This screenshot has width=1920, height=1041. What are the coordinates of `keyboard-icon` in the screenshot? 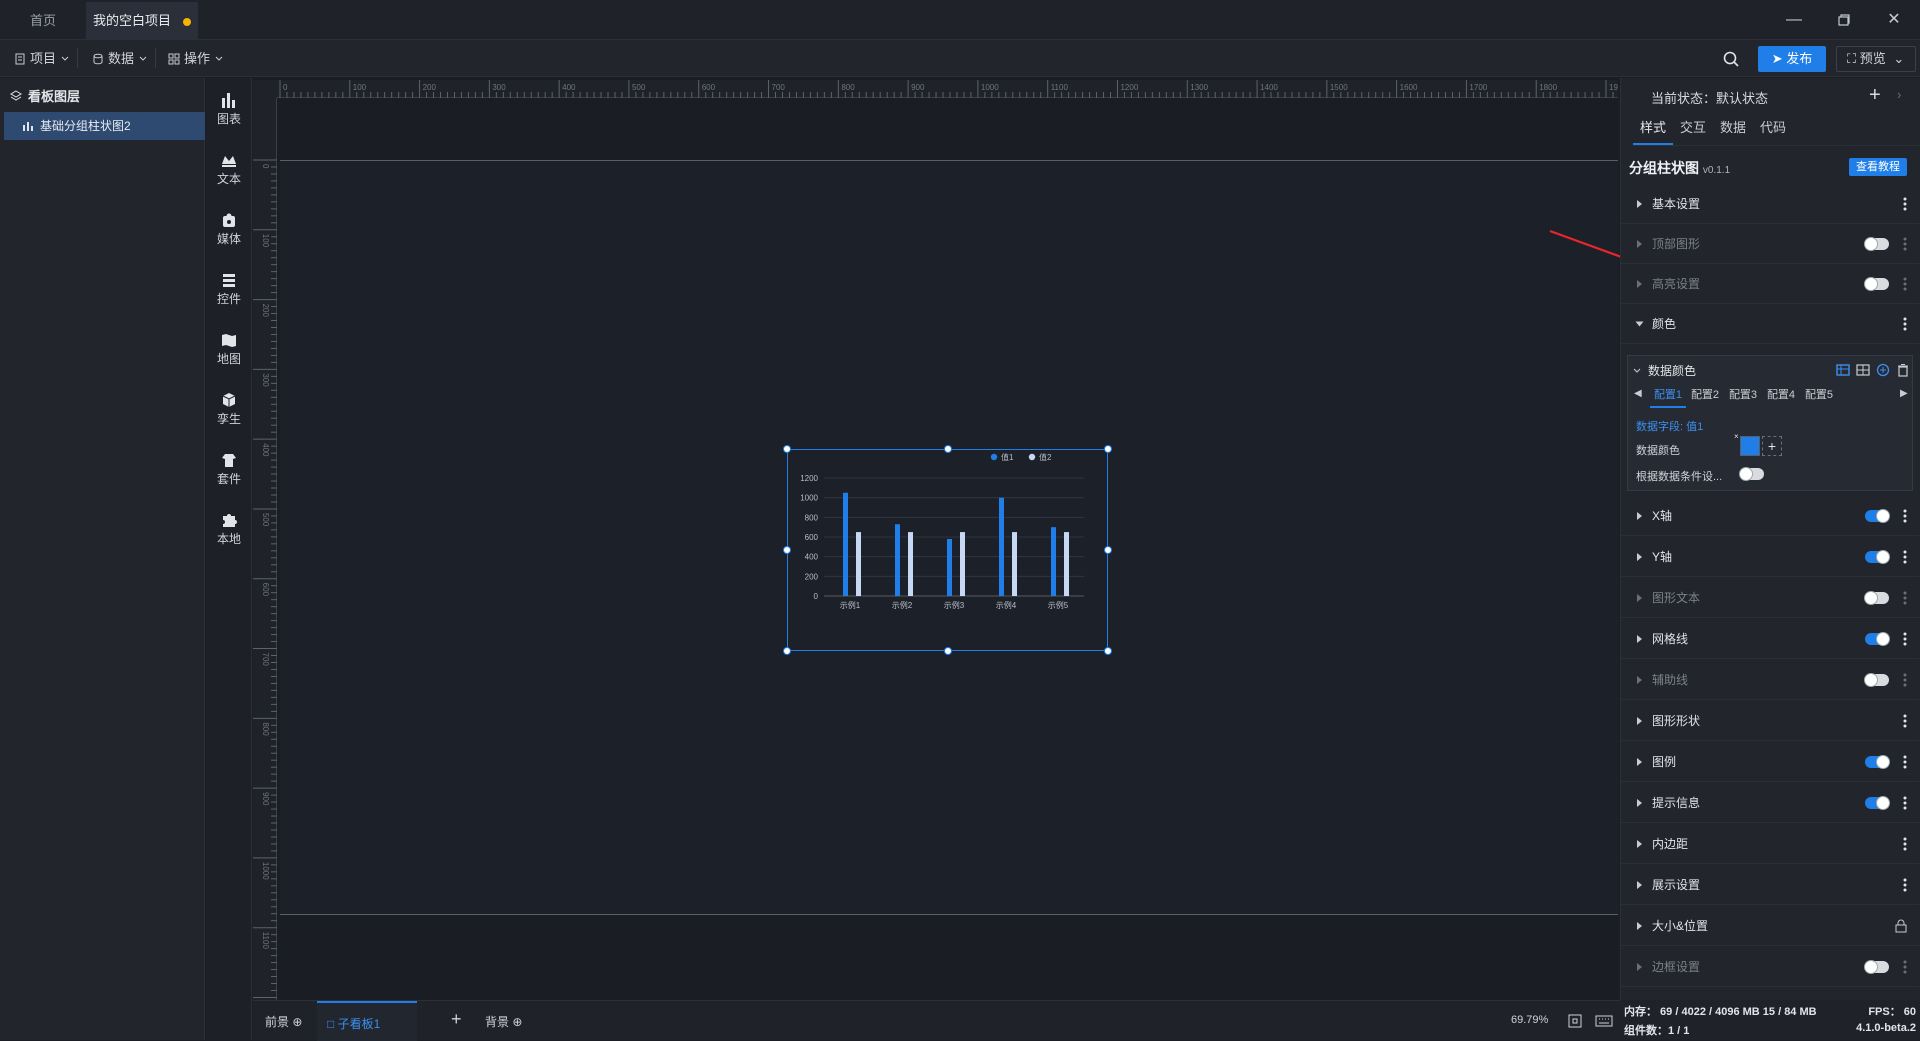 It's located at (1604, 1021).